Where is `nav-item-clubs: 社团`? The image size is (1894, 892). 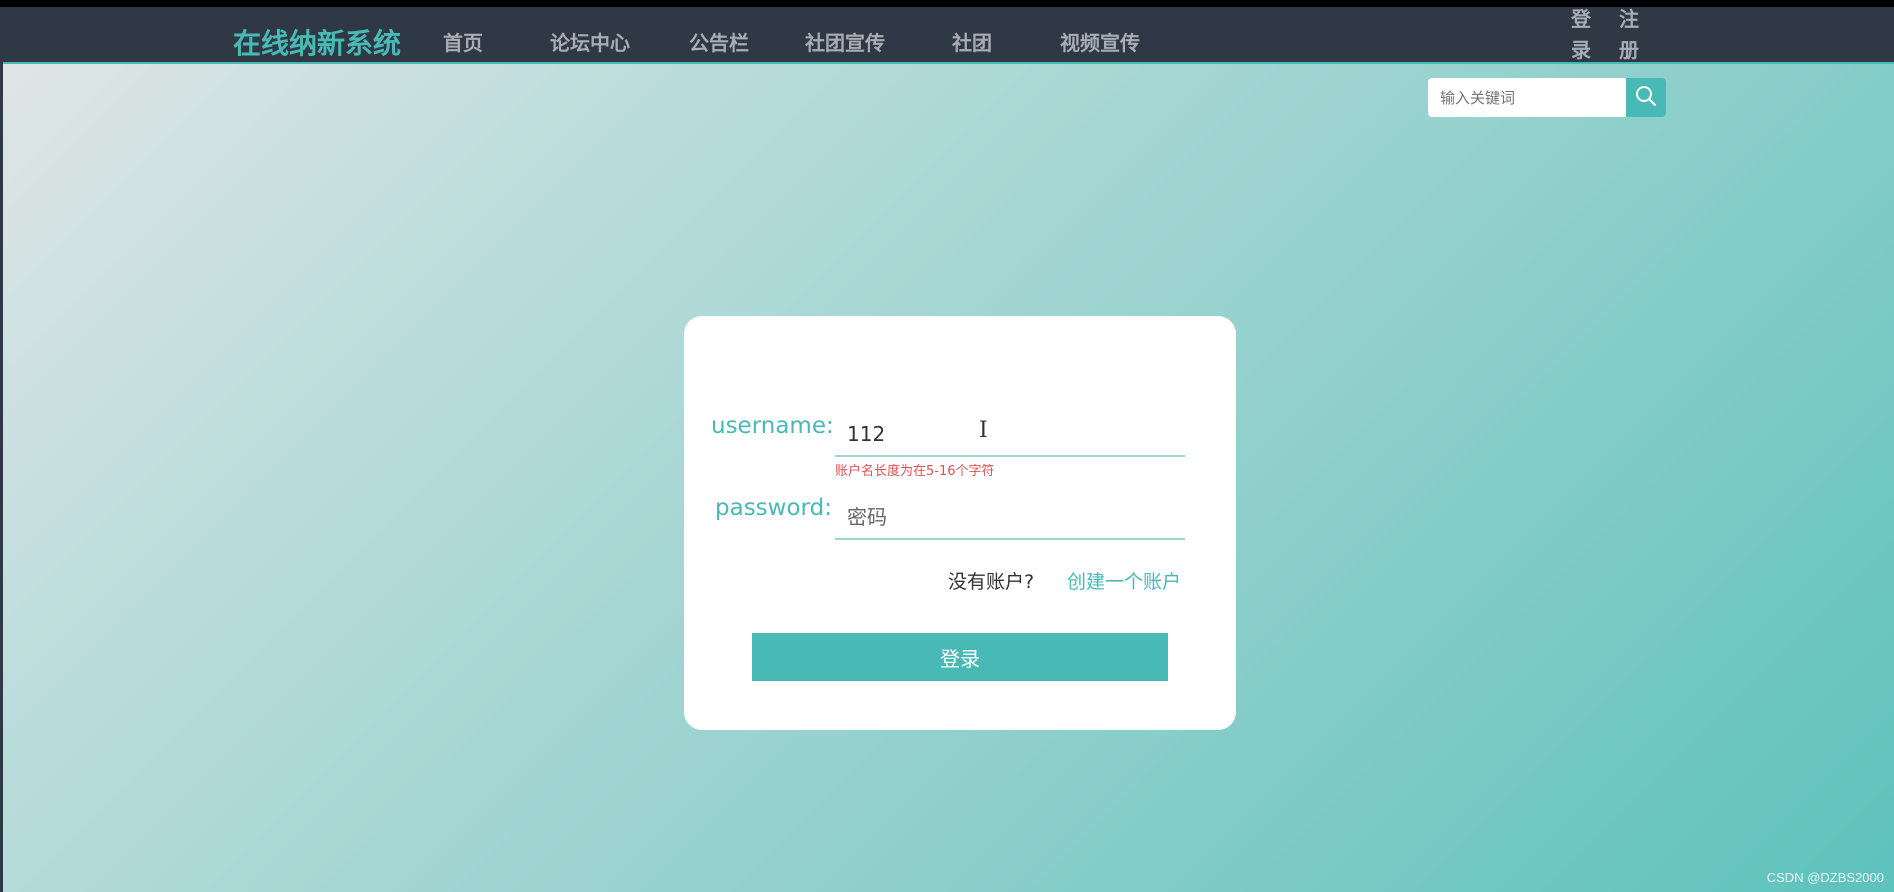 nav-item-clubs: 社团 is located at coordinates (972, 41).